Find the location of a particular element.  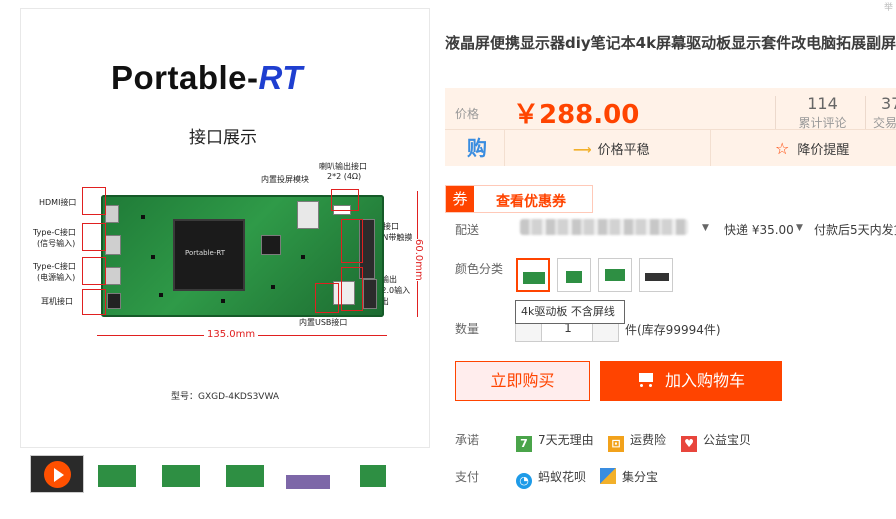

play-icon is located at coordinates (57, 474).